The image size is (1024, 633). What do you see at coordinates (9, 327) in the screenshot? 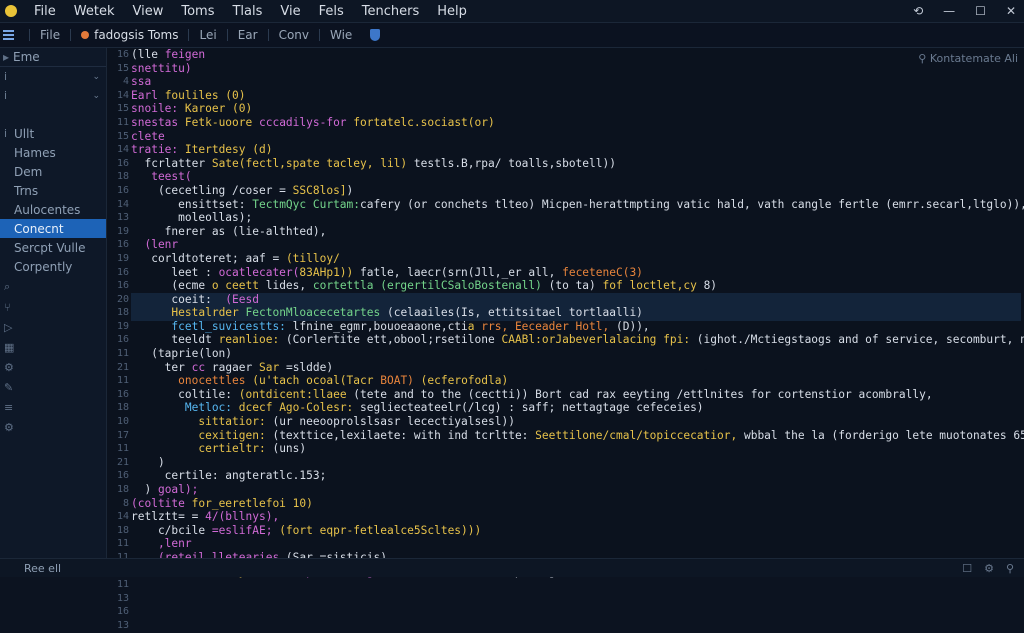
I see `debug-icon: ▷` at bounding box center [9, 327].